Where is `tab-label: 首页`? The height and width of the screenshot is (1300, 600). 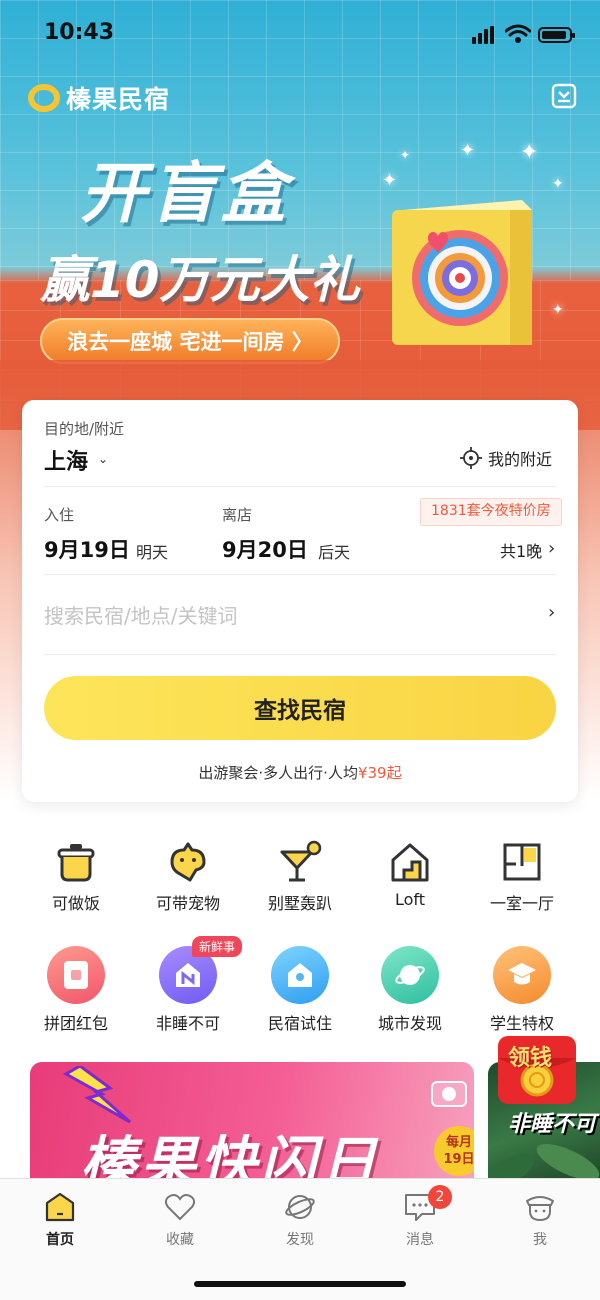
tab-label: 首页 is located at coordinates (60, 1240).